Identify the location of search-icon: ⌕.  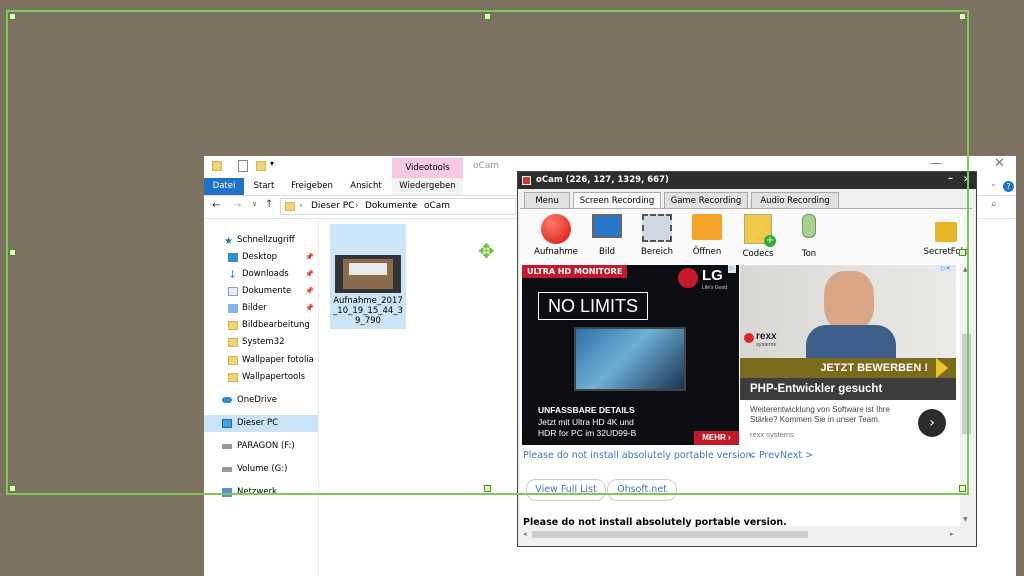
(994, 204).